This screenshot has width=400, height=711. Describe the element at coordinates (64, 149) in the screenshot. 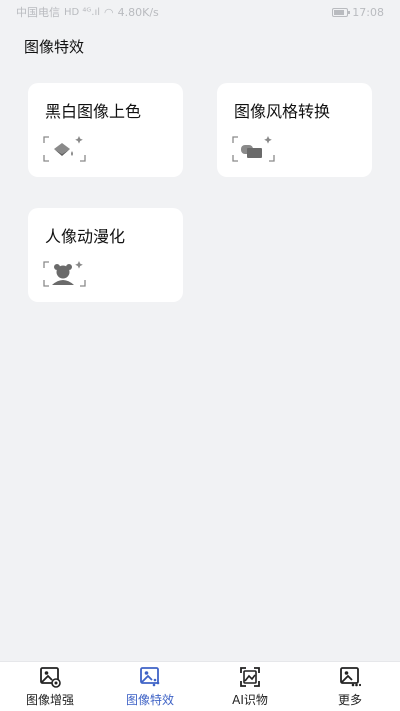

I see `colorize-icon` at that location.